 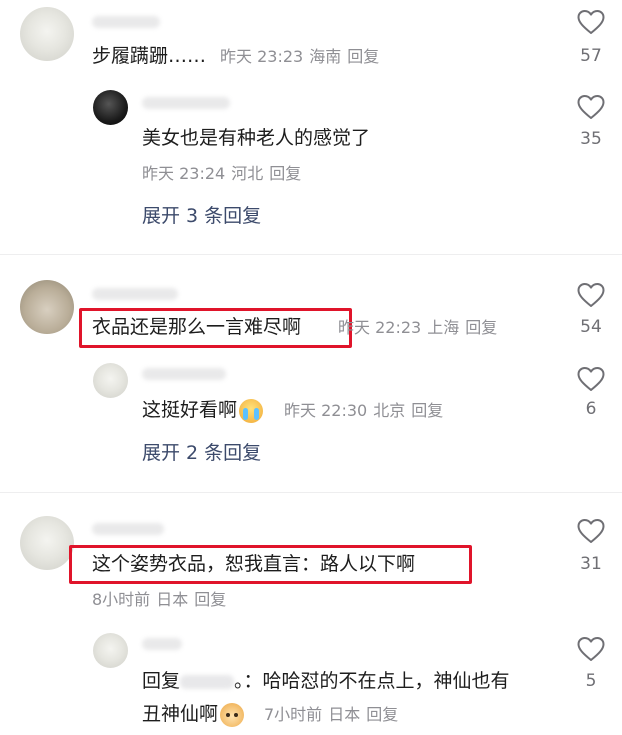 What do you see at coordinates (184, 173) in the screenshot?
I see `timestamp: 昨天 23:24` at bounding box center [184, 173].